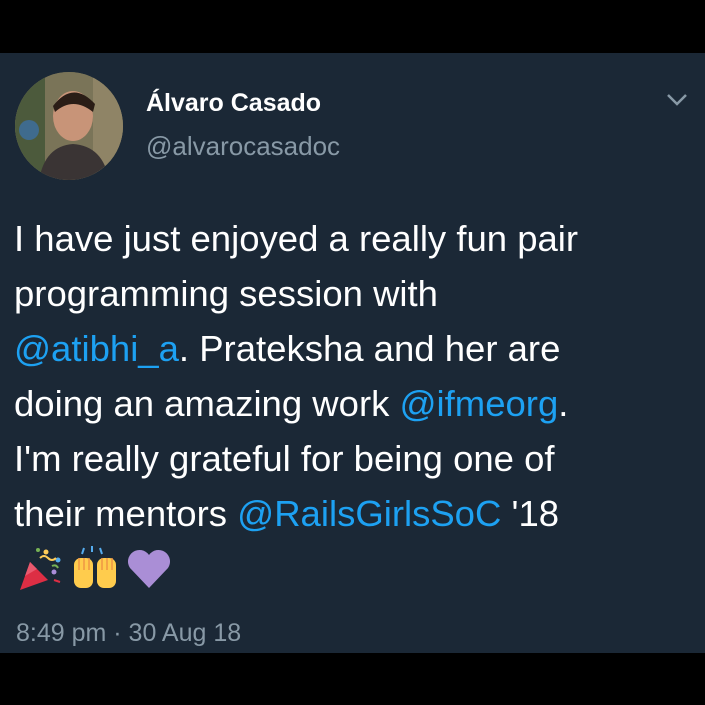 This screenshot has width=705, height=705. What do you see at coordinates (243, 146) in the screenshot?
I see `author-handle: @alvarocasadoc` at bounding box center [243, 146].